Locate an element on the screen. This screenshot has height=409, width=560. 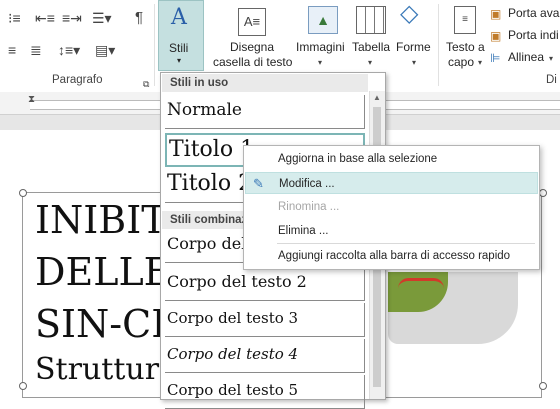
style-corpo-testo-3: Corpo del testo 3 is located at coordinates (265, 320).